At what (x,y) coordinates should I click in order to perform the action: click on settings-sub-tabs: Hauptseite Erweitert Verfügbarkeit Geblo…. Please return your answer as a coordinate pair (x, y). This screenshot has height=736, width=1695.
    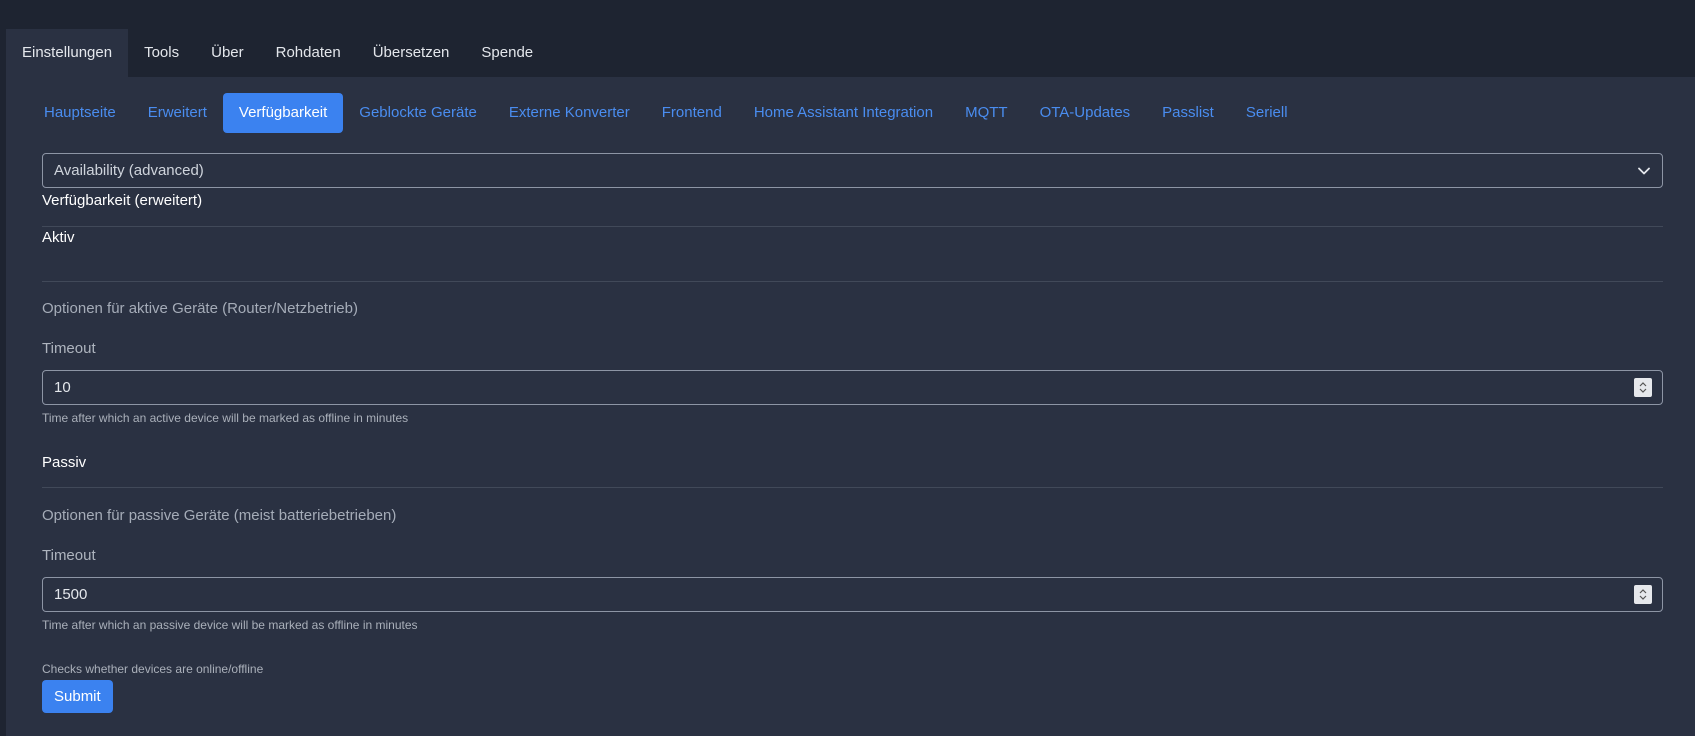
    Looking at the image, I should click on (666, 113).